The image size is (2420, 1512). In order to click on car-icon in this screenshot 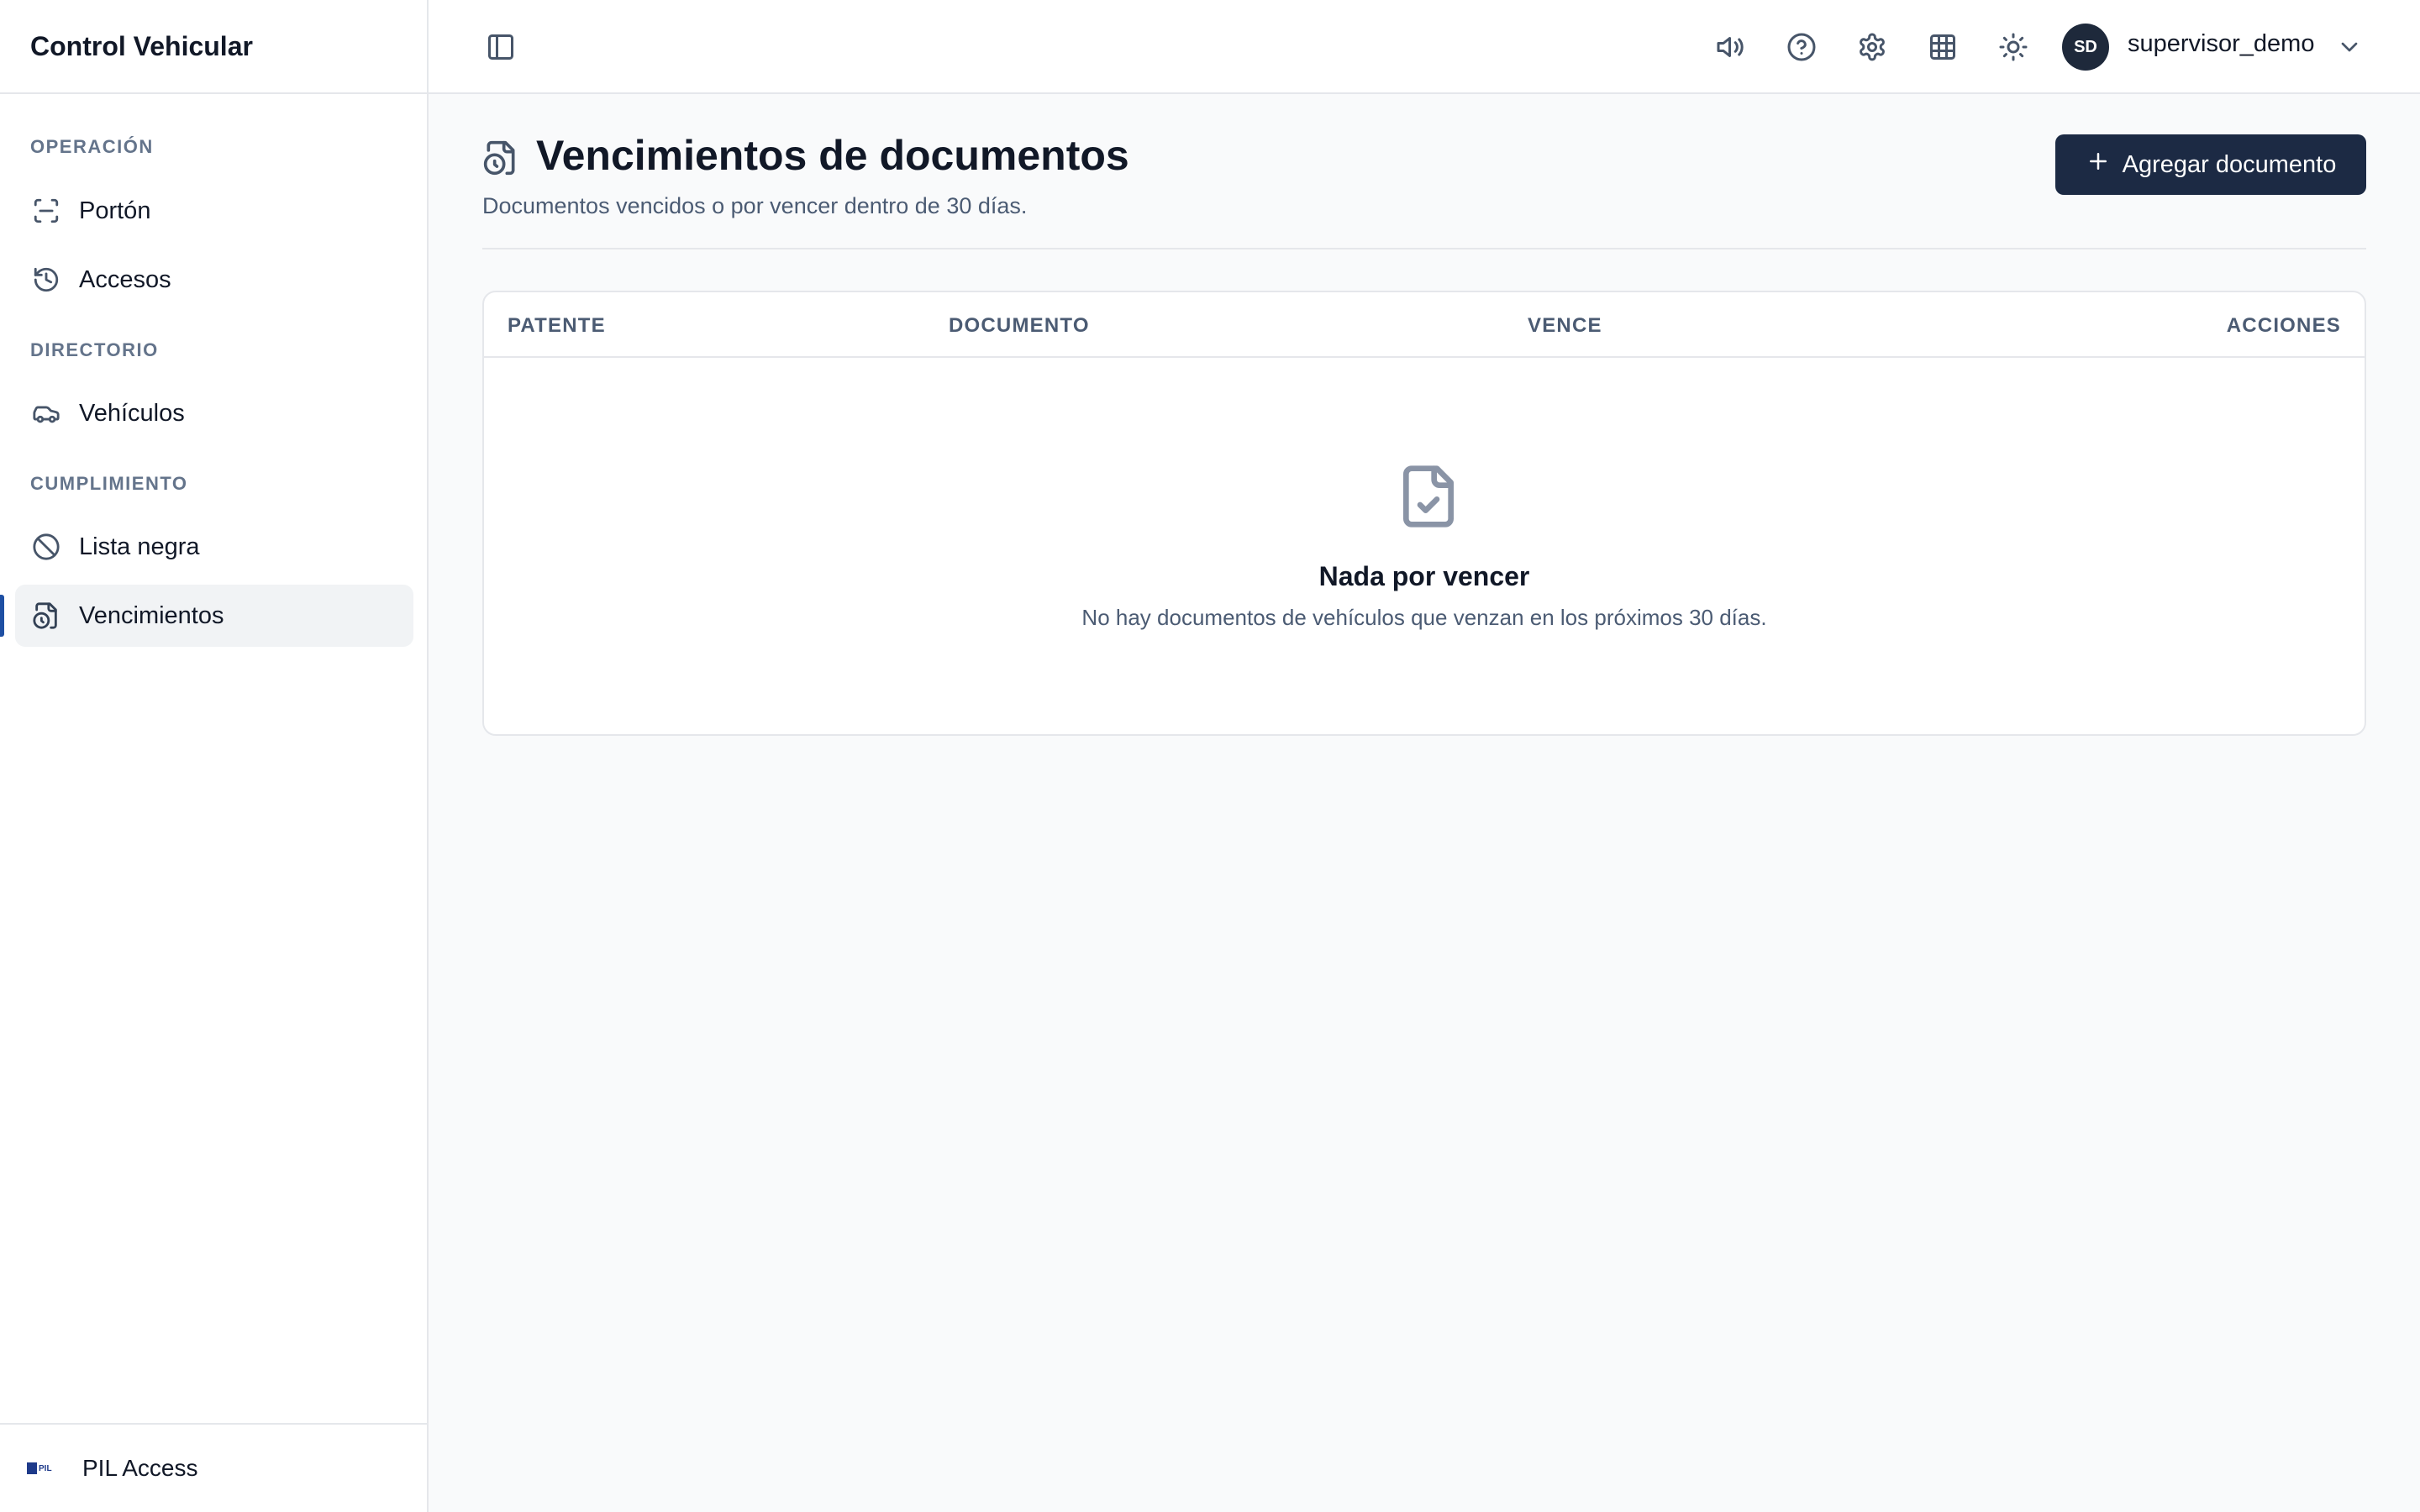, I will do `click(46, 413)`.